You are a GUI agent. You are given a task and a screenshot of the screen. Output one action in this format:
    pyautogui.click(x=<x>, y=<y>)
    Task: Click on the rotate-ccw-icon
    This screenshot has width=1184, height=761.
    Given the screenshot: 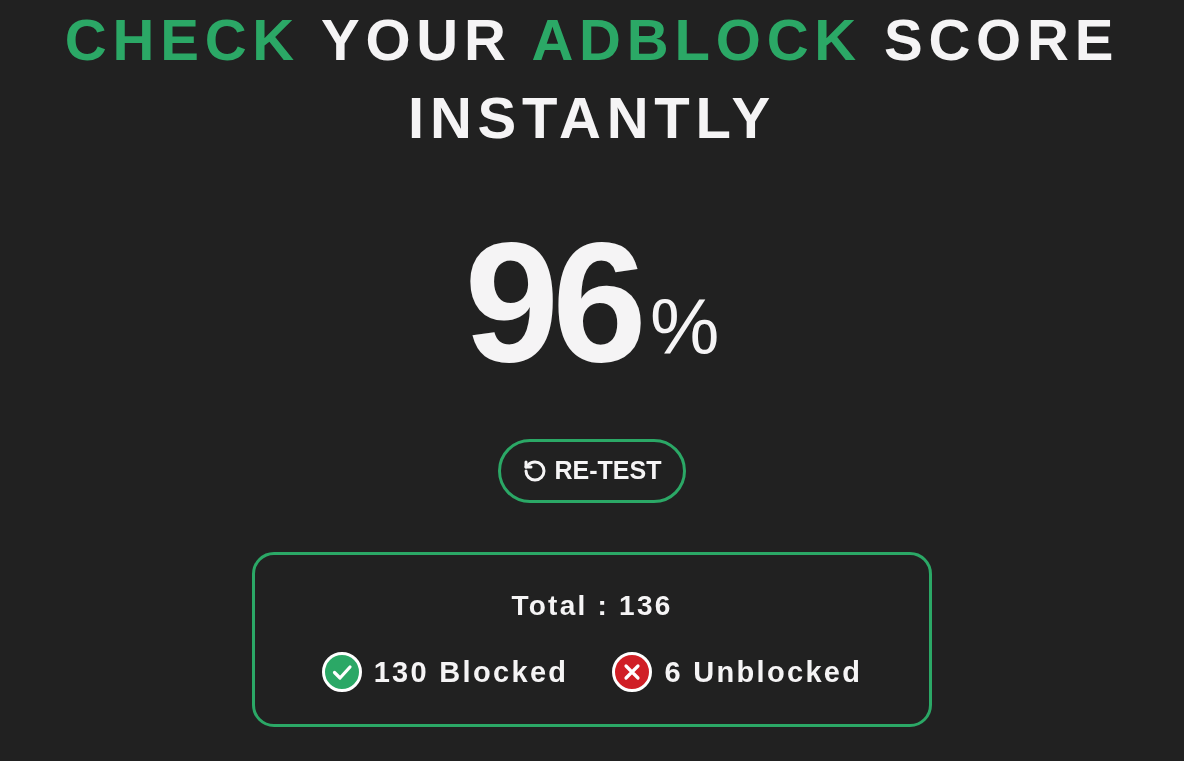 What is the action you would take?
    pyautogui.click(x=534, y=471)
    